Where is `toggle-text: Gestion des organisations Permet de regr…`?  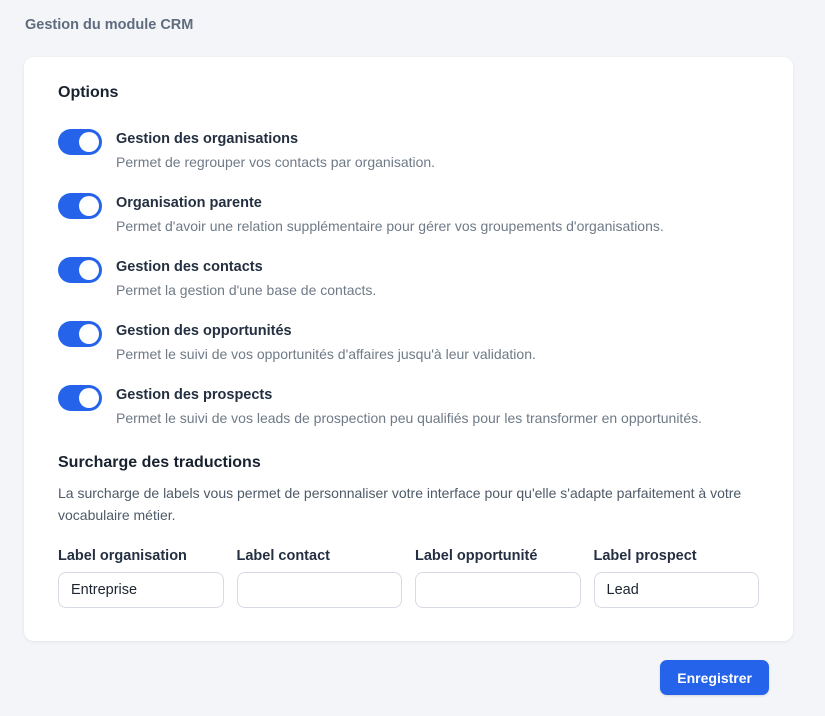
toggle-text: Gestion des organisations Permet de regr… is located at coordinates (275, 150).